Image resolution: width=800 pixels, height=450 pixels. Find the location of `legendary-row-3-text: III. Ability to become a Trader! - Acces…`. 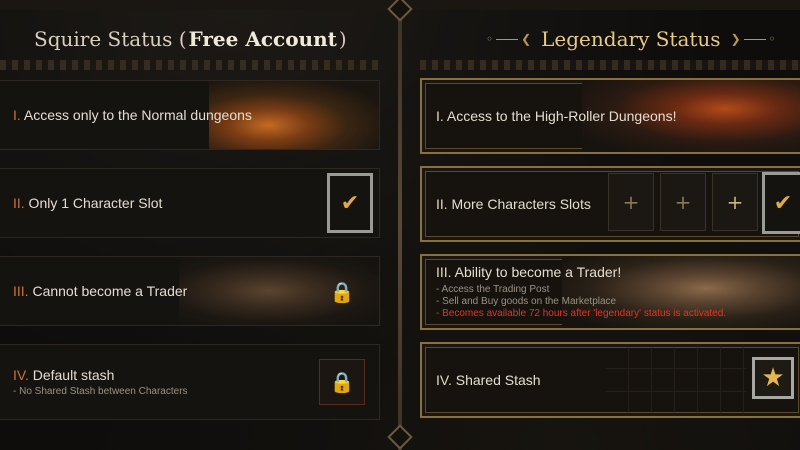

legendary-row-3-text: III. Ability to become a Trader! - Acces… is located at coordinates (574, 287).